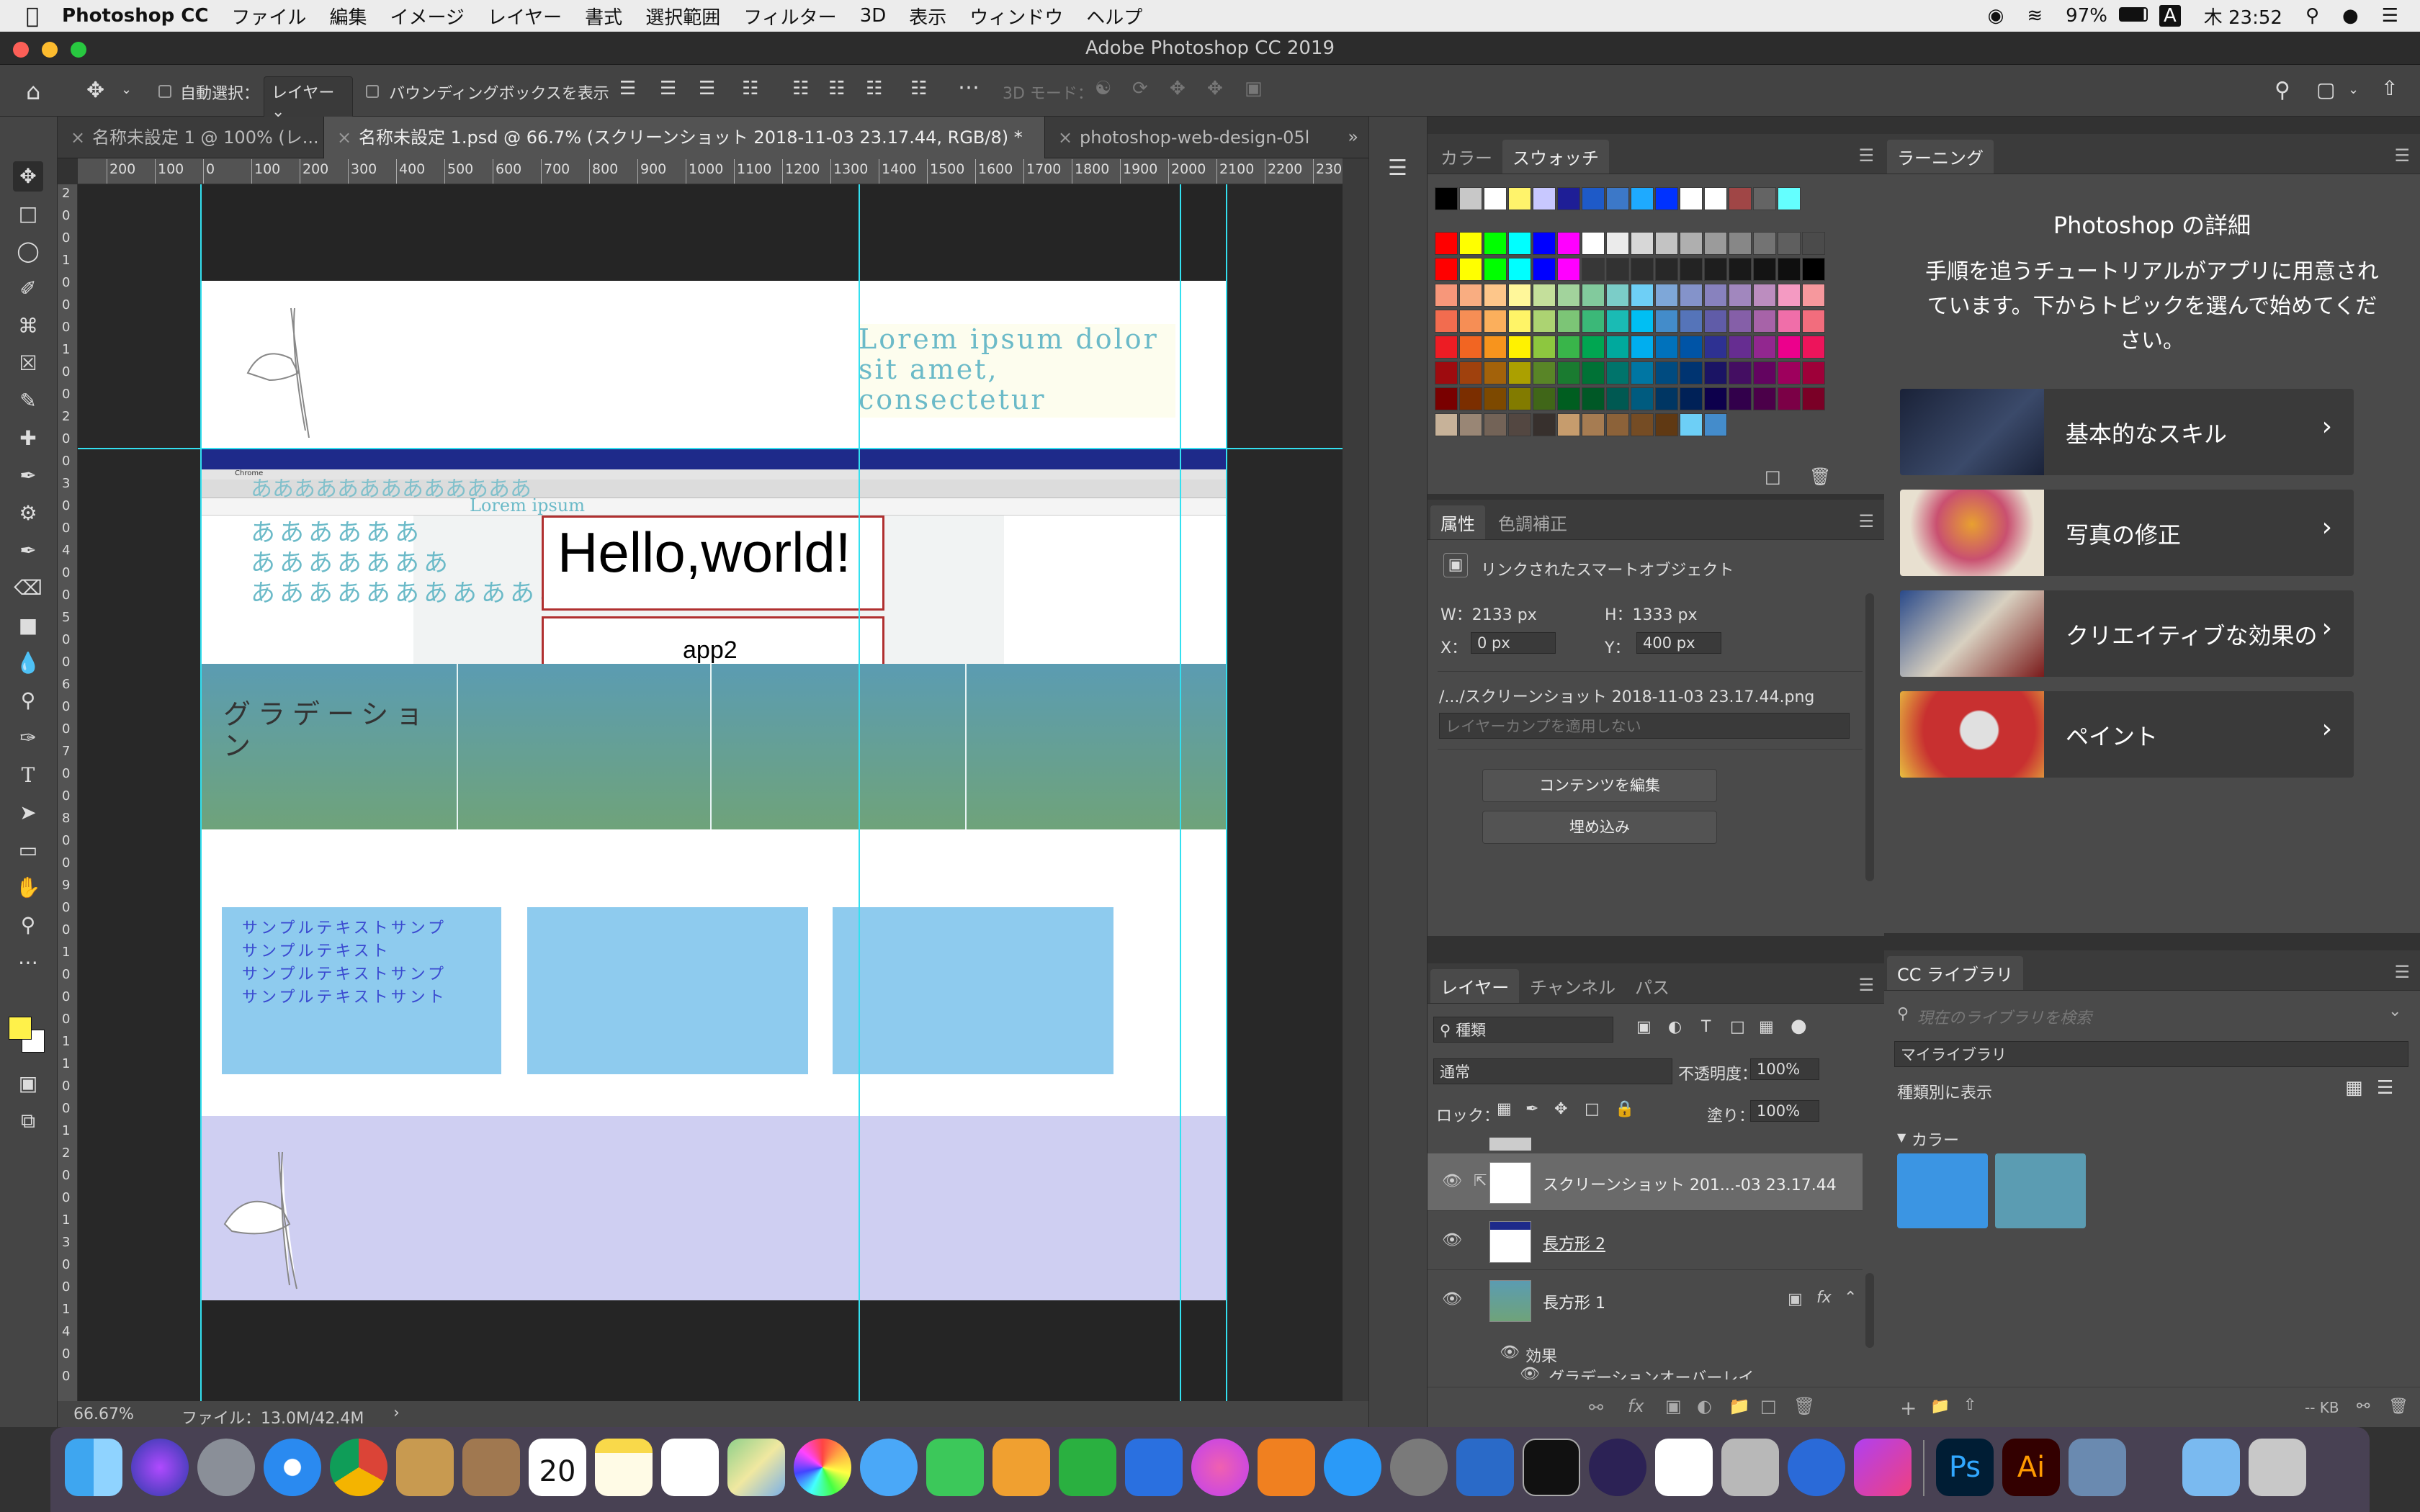 The width and height of the screenshot is (2420, 1512). I want to click on facetime-icon, so click(955, 1467).